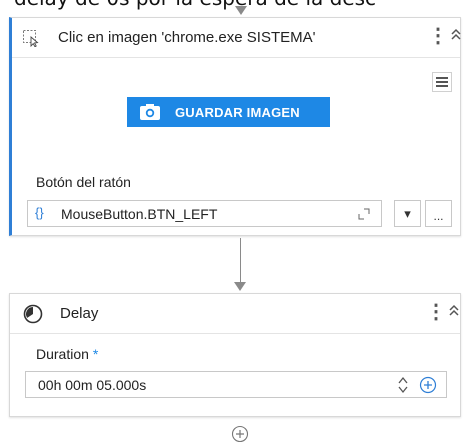 Image resolution: width=468 pixels, height=448 pixels. What do you see at coordinates (39, 212) in the screenshot?
I see `expression-icon: {}` at bounding box center [39, 212].